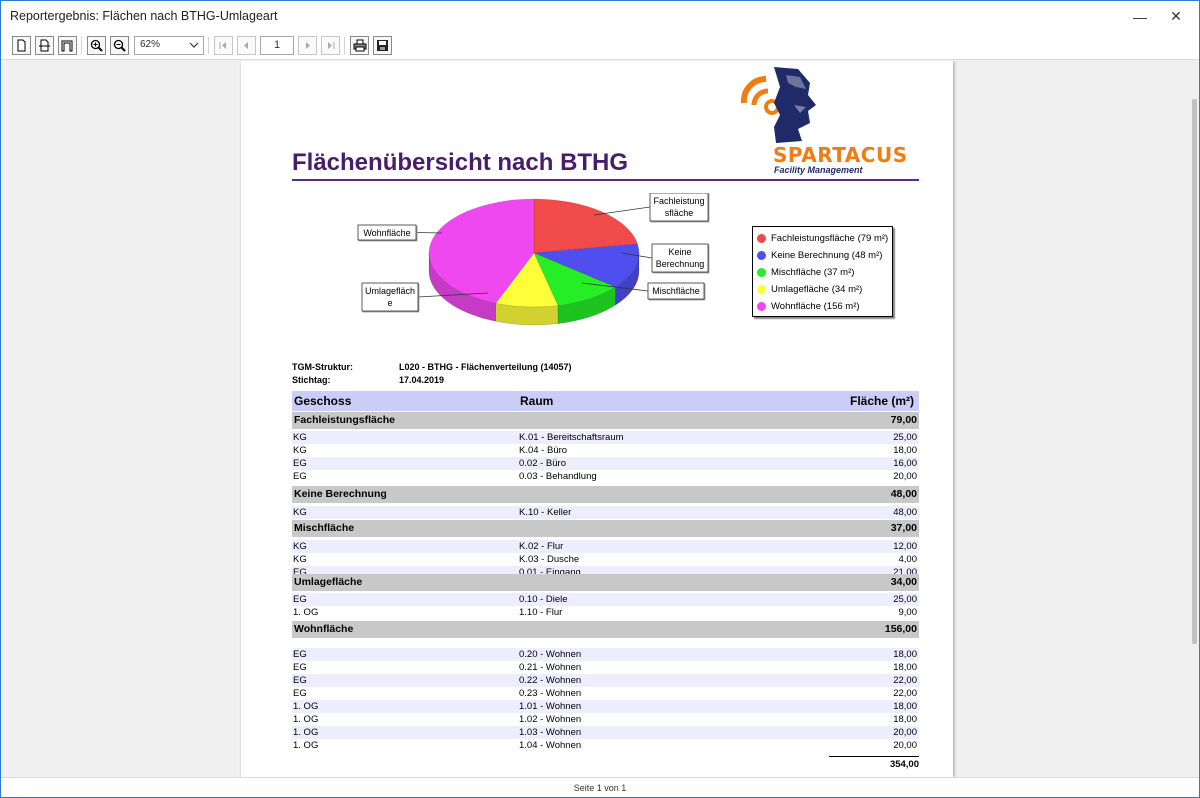  I want to click on page-width-button, so click(44, 45).